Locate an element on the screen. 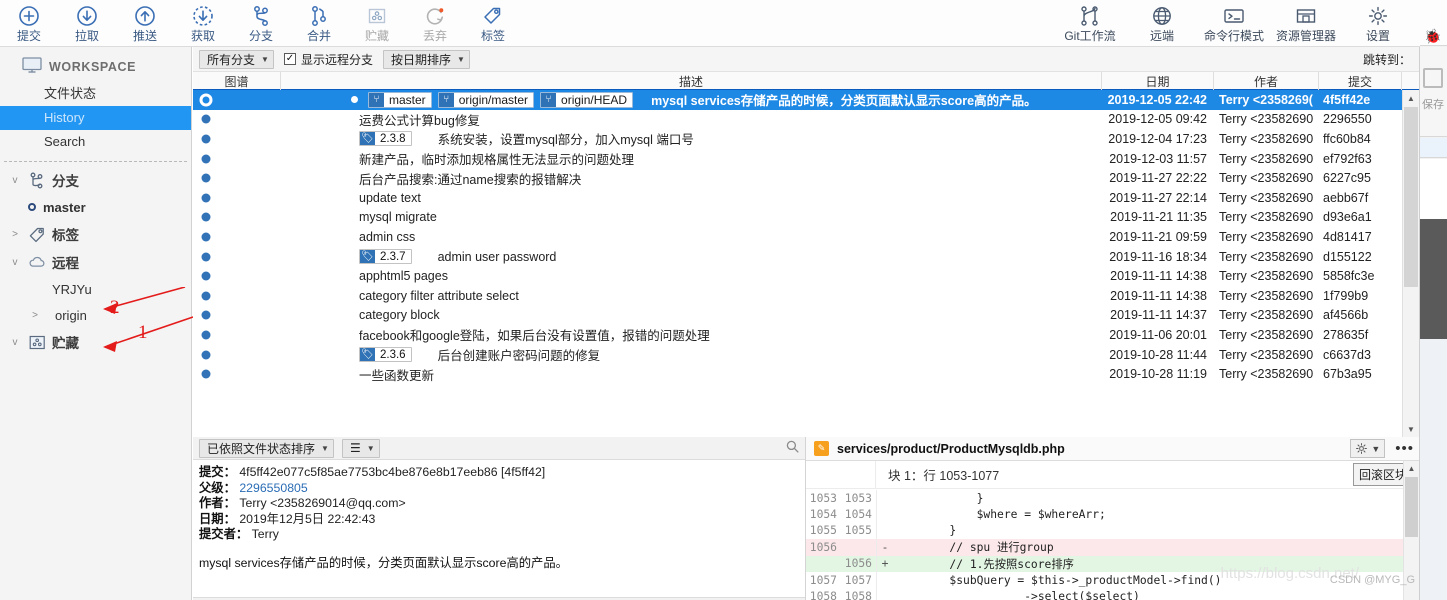 This screenshot has width=1447, height=600. plus-circle-icon is located at coordinates (29, 16).